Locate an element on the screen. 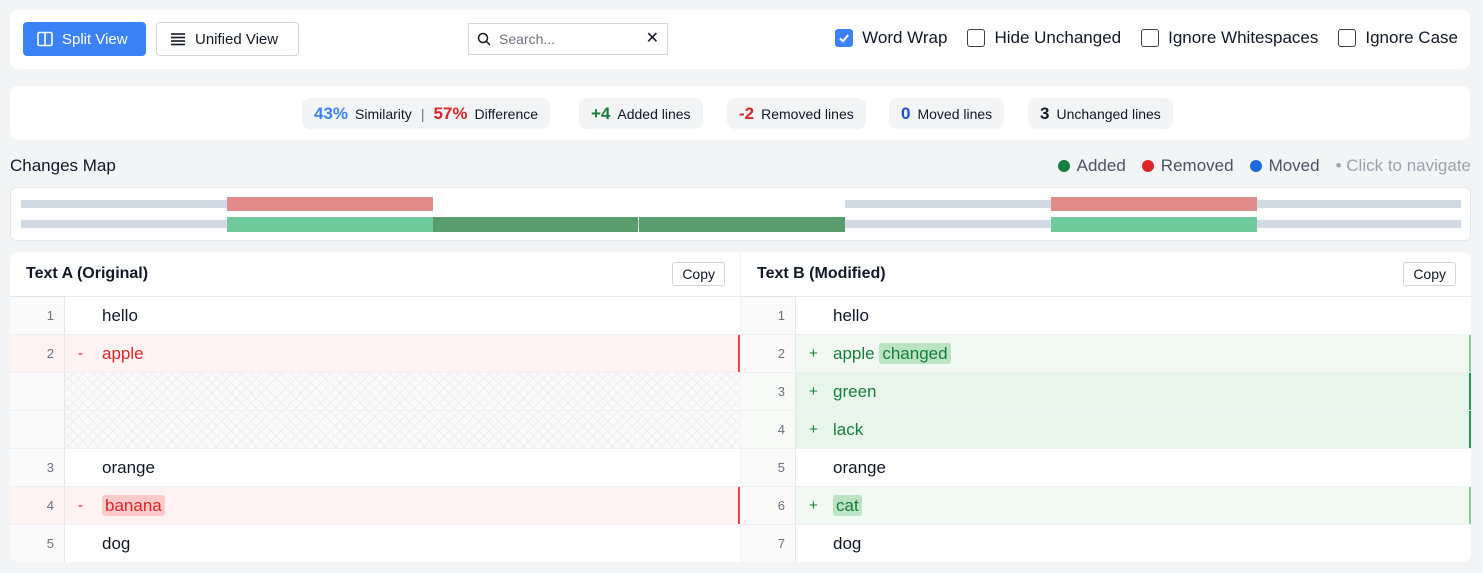 The width and height of the screenshot is (1483, 573). check-icon is located at coordinates (844, 38).